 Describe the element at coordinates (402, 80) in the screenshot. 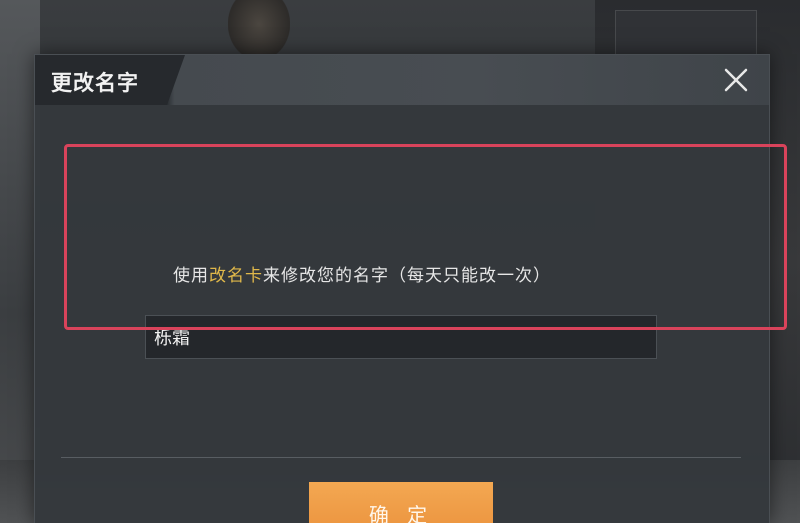

I see `dialog-header: 更改名字` at that location.